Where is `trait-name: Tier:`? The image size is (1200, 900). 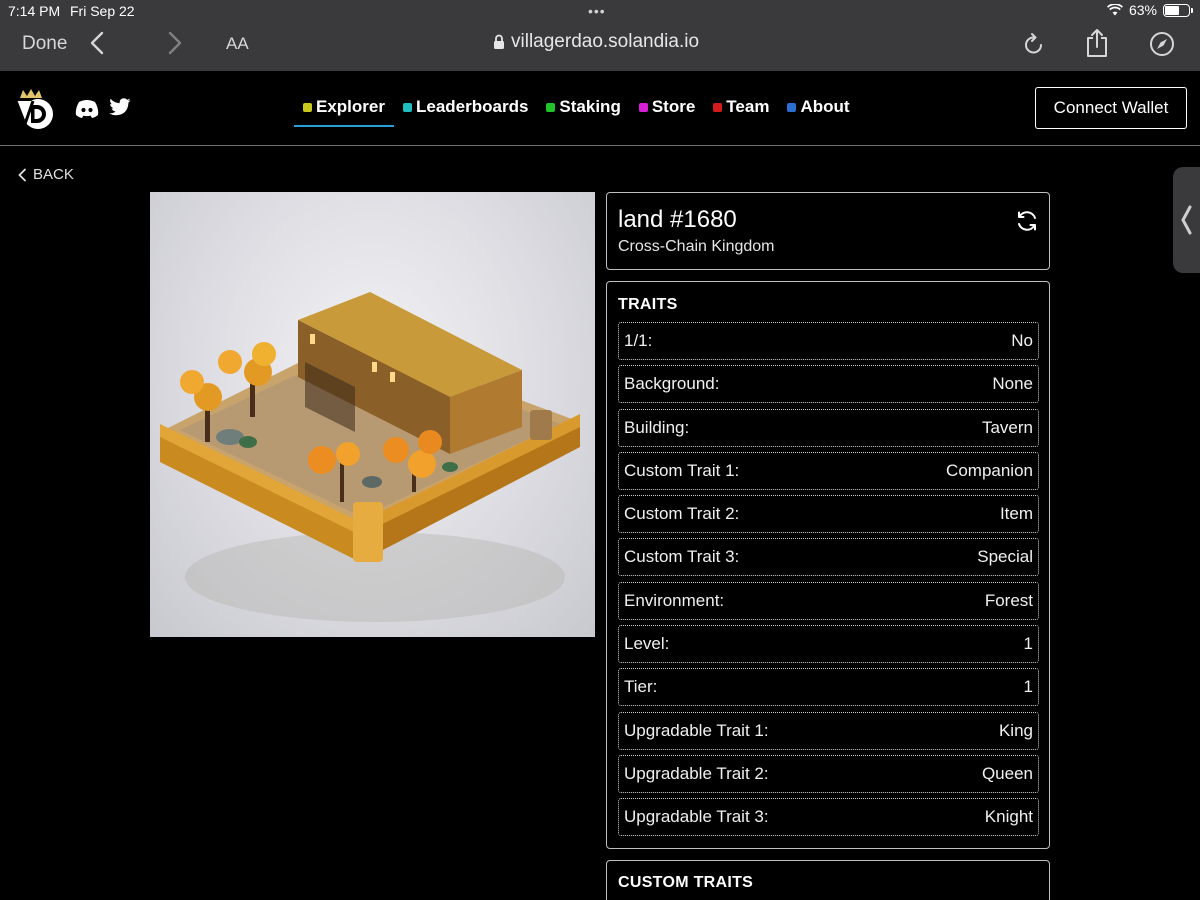
trait-name: Tier: is located at coordinates (641, 687).